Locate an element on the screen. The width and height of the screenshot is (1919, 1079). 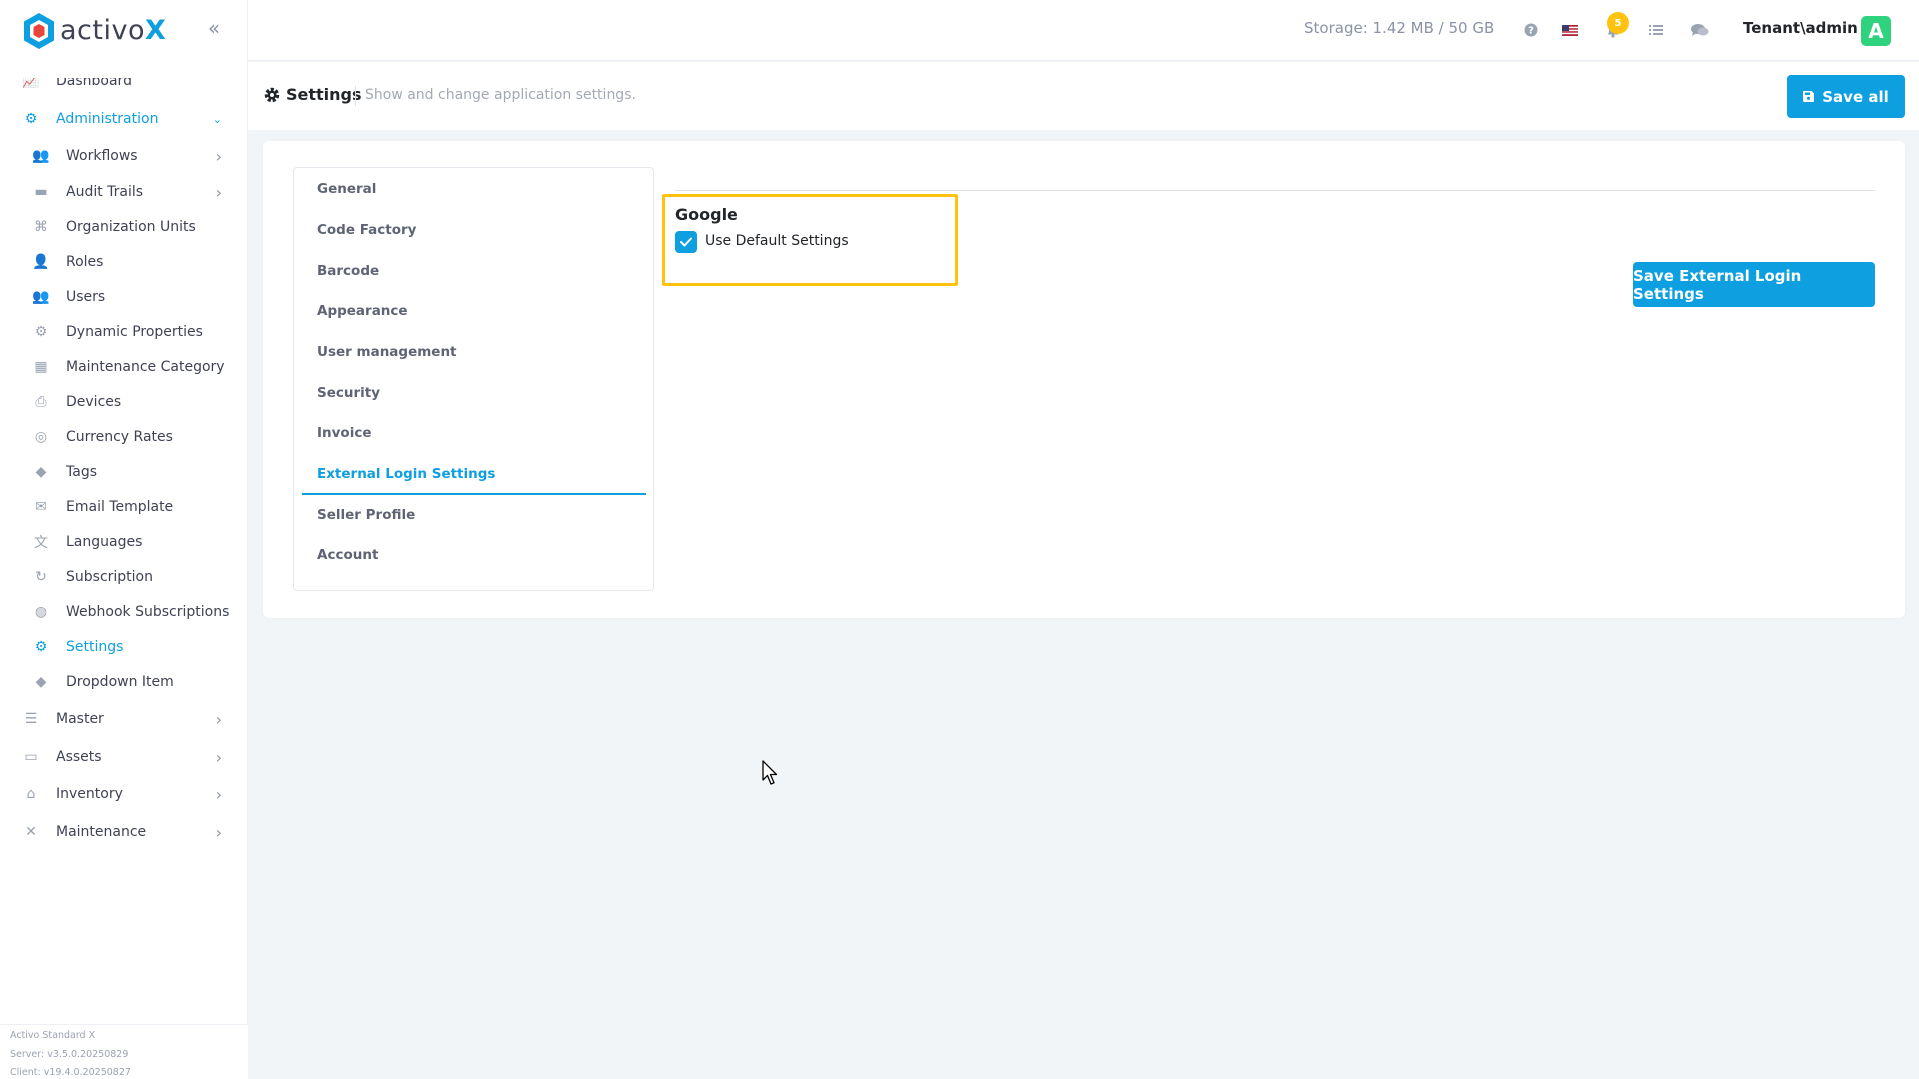
sidebar-item-label: Dashboard is located at coordinates (94, 83).